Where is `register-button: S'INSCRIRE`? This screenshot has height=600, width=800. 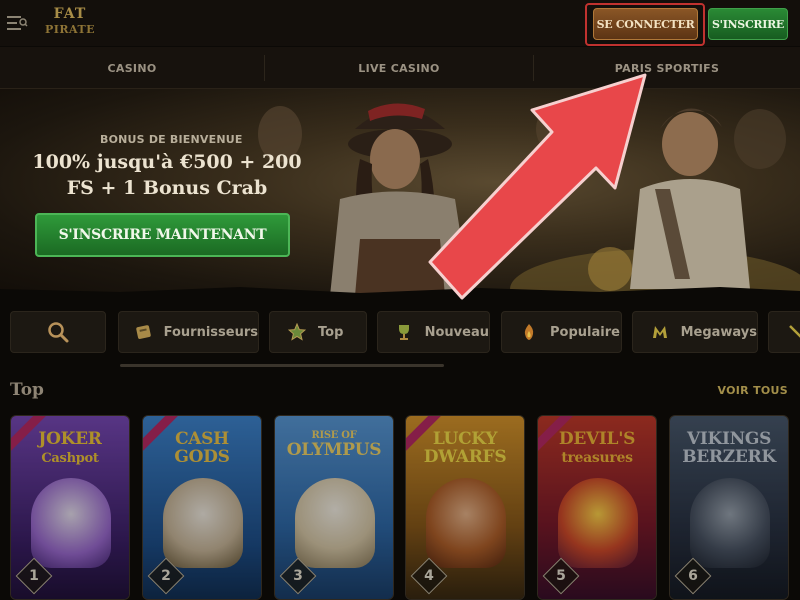 register-button: S'INSCRIRE is located at coordinates (748, 24).